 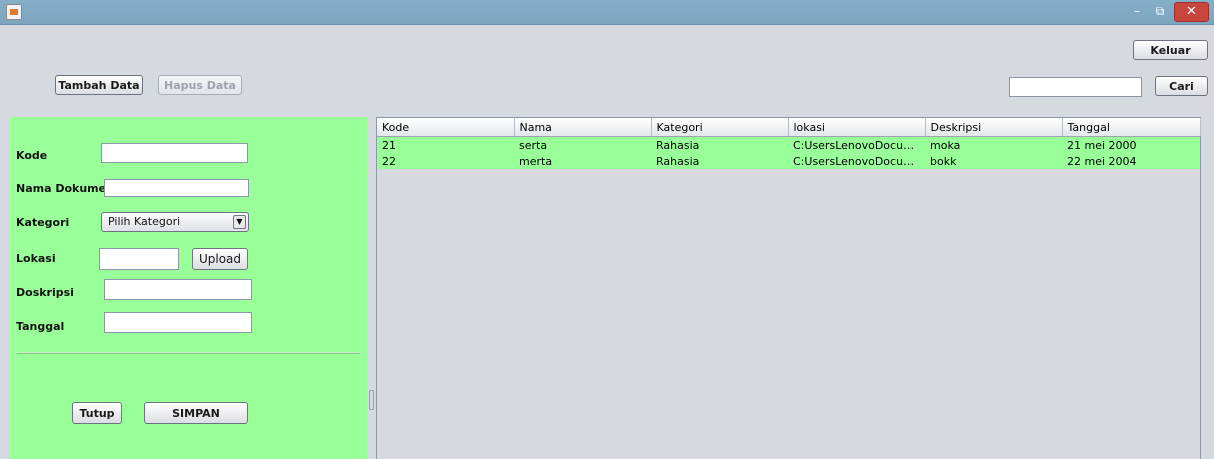 What do you see at coordinates (445, 144) in the screenshot?
I see `table-cell: 21` at bounding box center [445, 144].